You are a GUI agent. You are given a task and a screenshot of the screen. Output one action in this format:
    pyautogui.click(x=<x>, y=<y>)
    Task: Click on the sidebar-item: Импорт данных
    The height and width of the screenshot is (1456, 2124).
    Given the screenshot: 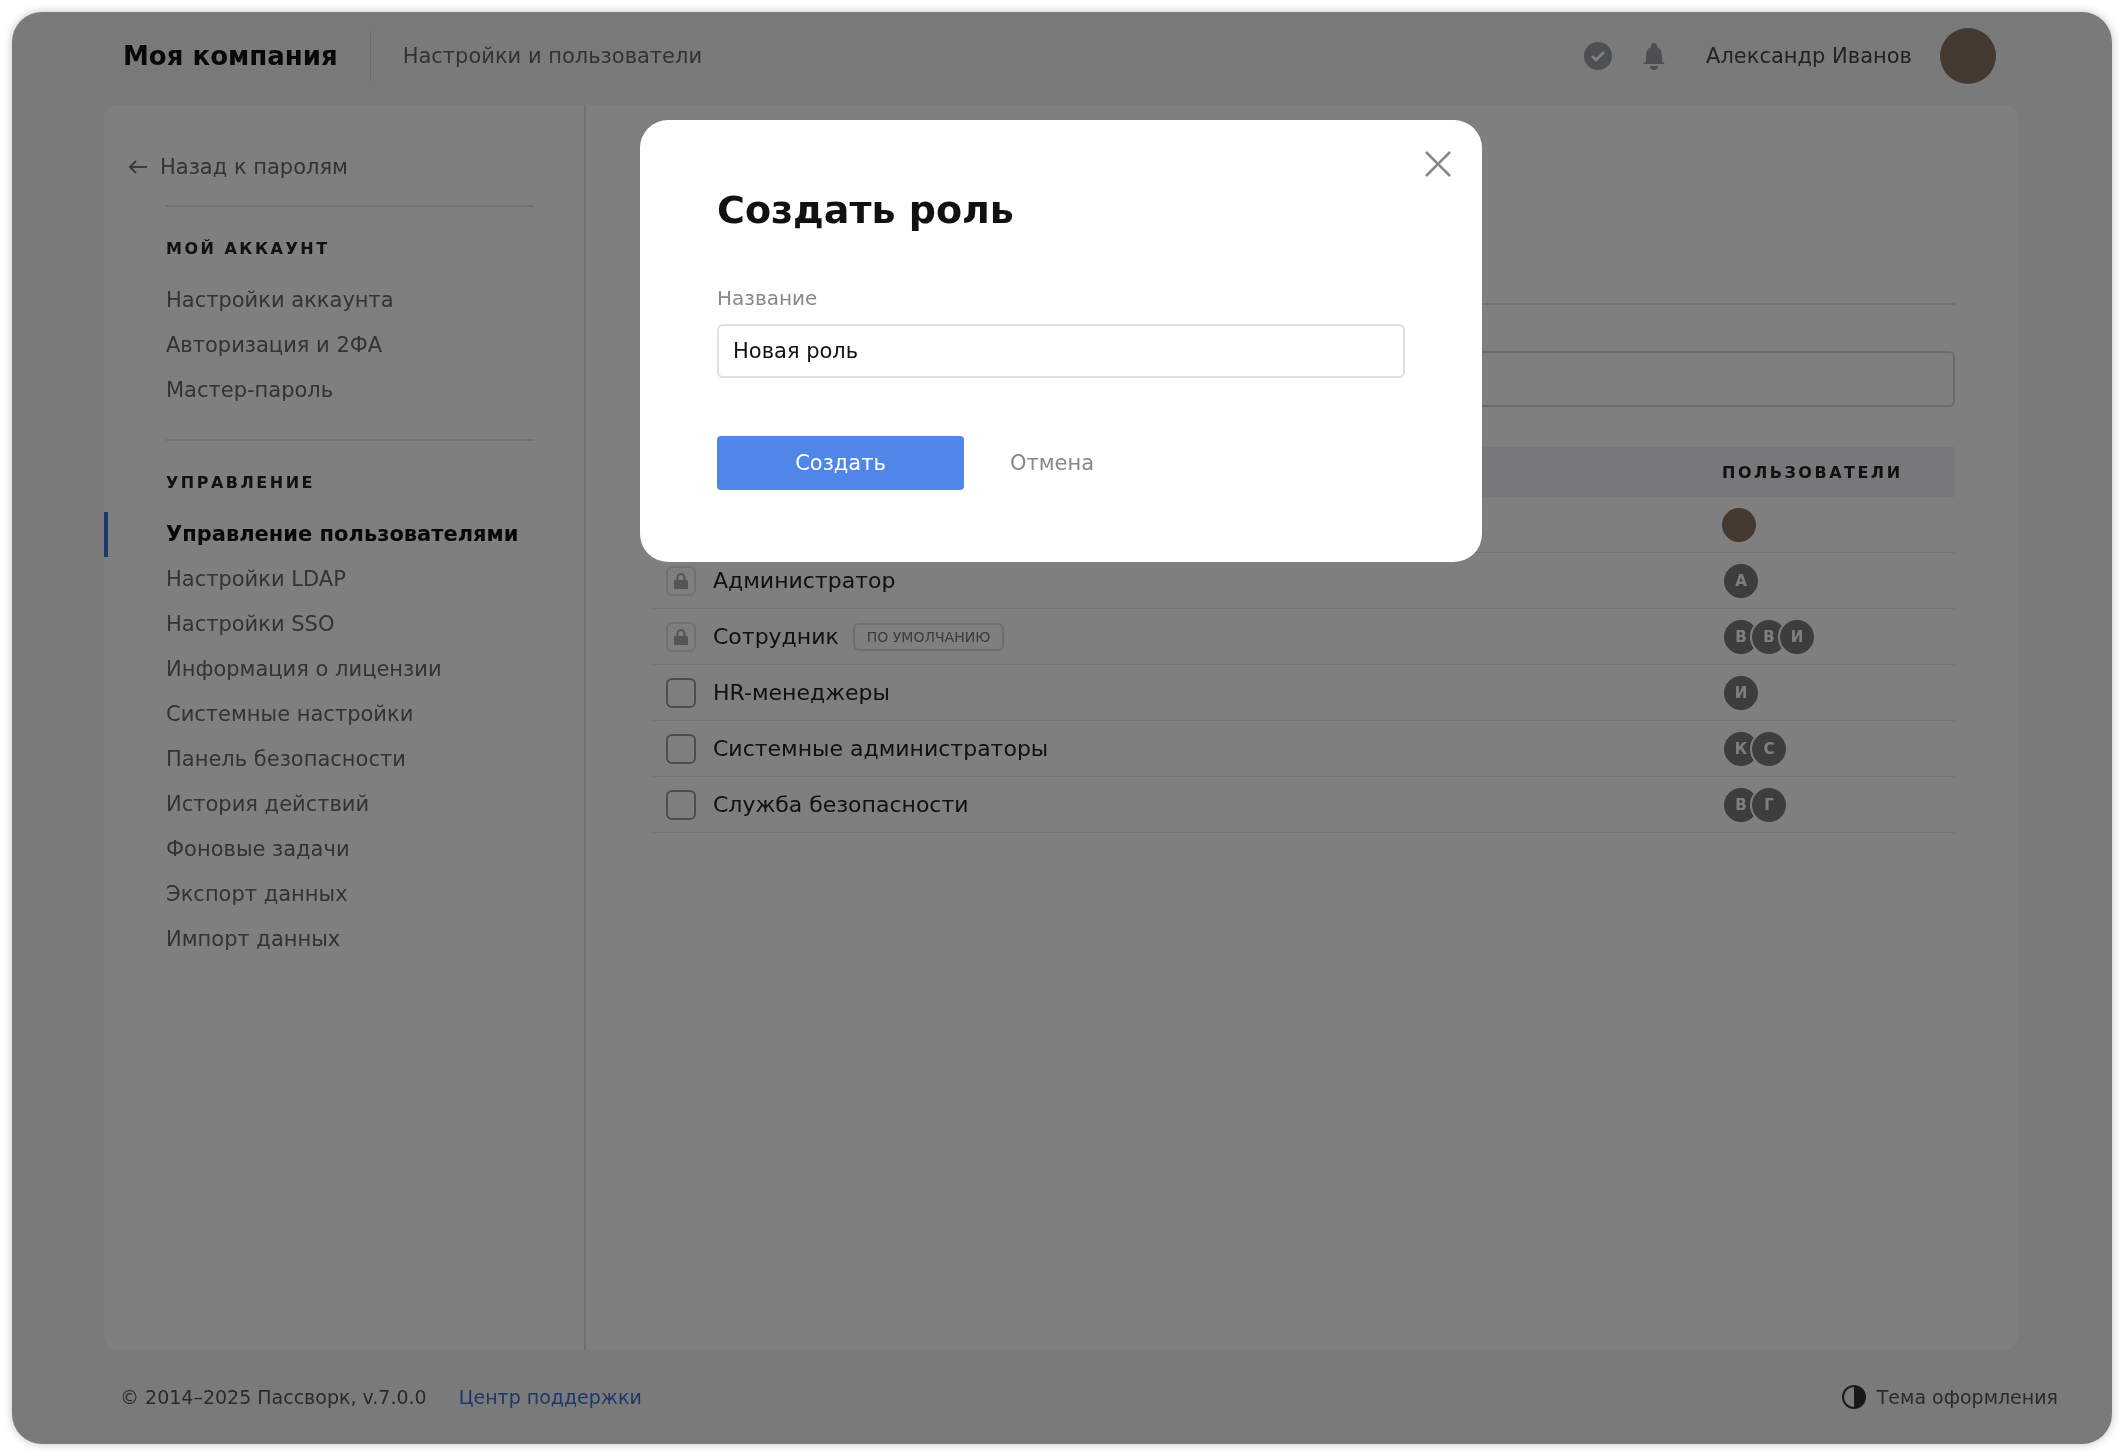 What is the action you would take?
    pyautogui.click(x=319, y=939)
    